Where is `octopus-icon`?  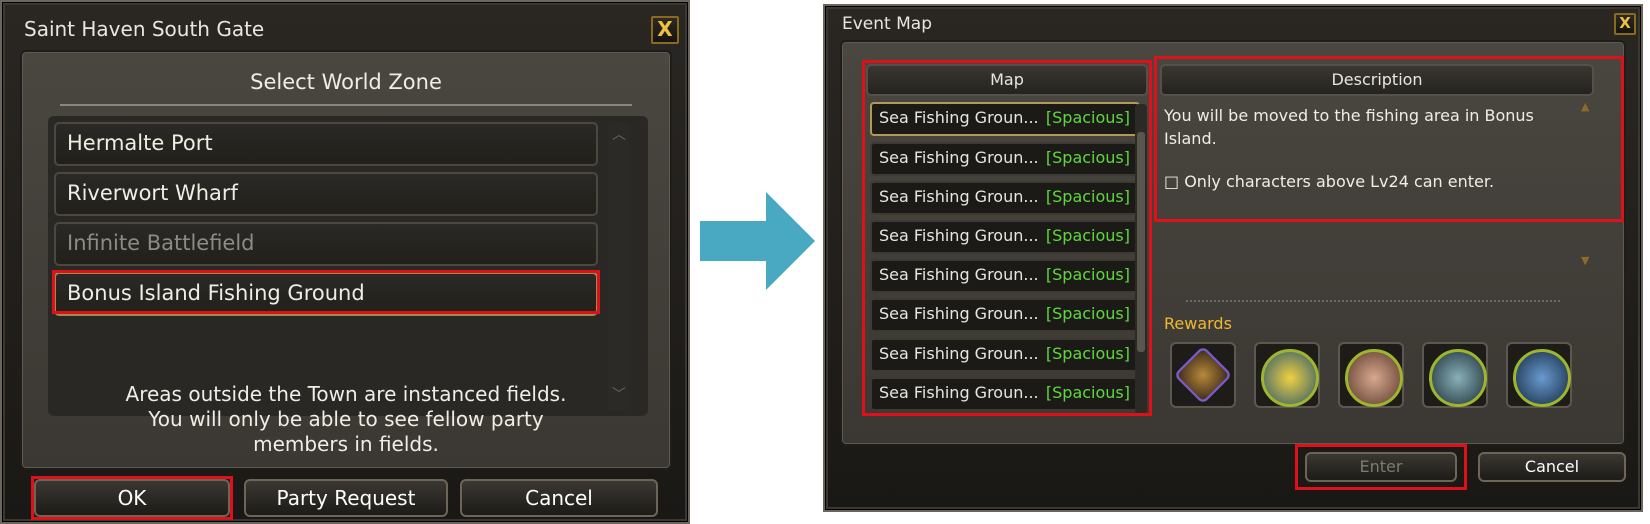
octopus-icon is located at coordinates (1374, 378).